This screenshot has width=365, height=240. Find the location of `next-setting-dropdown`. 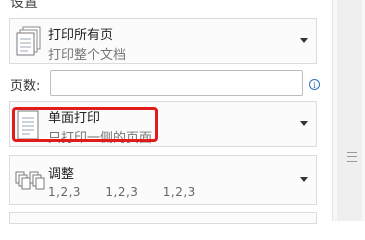

next-setting-dropdown is located at coordinates (163, 218).